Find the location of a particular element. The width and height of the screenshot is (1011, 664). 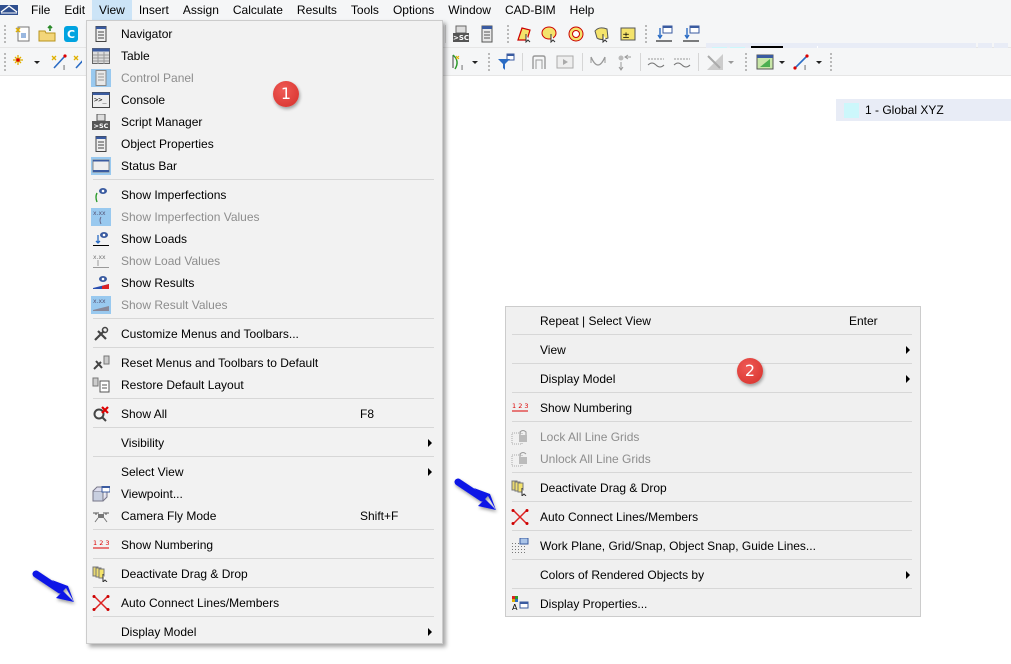

new-member-icon is located at coordinates (77, 62).